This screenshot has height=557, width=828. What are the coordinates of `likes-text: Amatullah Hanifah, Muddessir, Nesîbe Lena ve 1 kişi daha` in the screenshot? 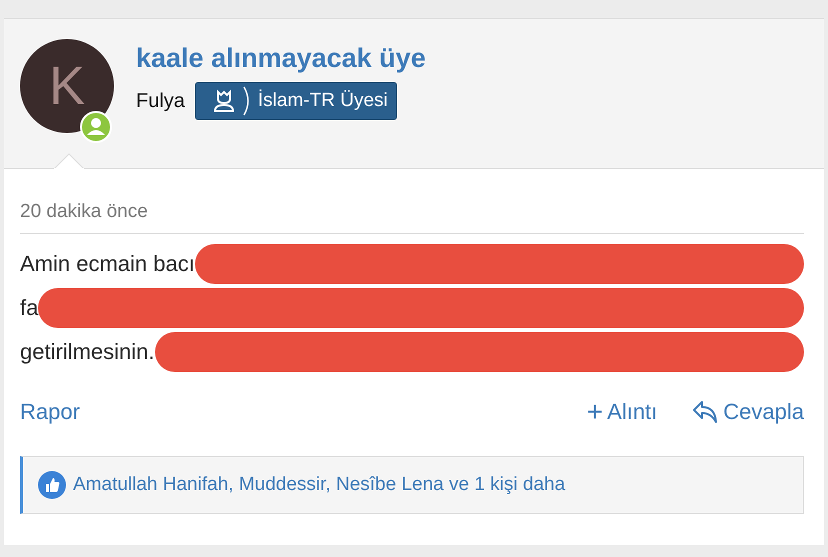 It's located at (319, 485).